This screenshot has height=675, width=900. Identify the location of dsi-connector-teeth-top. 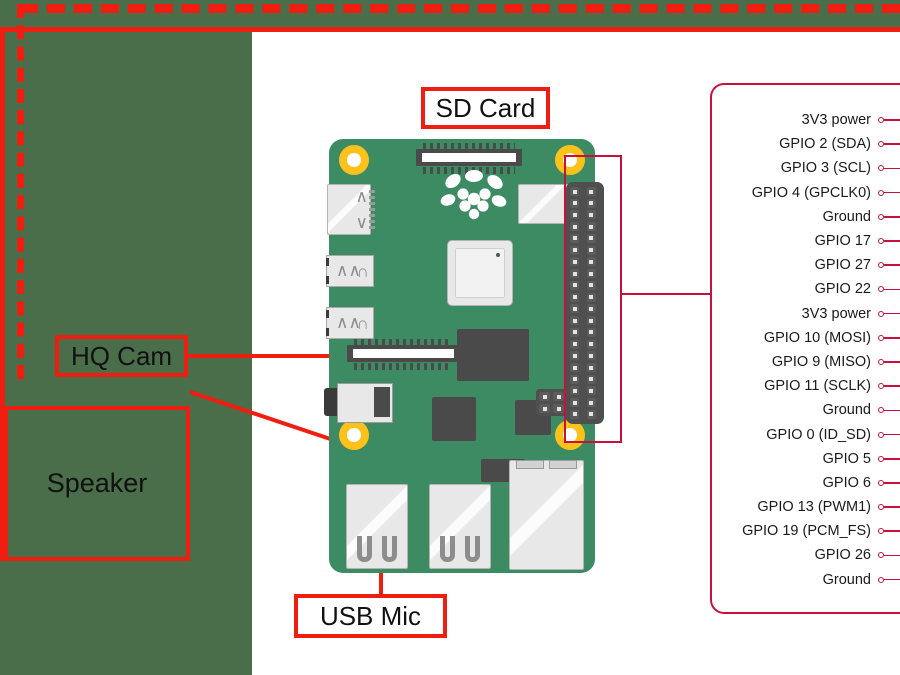
(469, 146).